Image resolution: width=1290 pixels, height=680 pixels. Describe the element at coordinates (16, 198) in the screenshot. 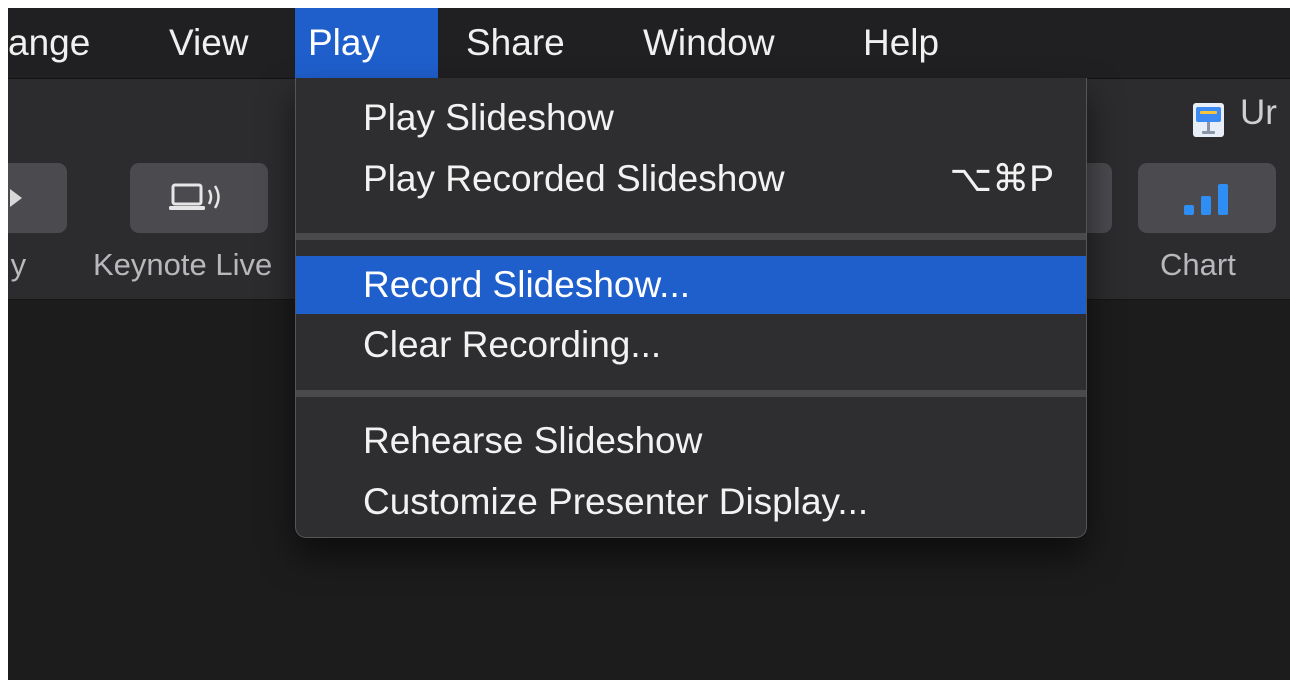

I see `play-icon` at that location.